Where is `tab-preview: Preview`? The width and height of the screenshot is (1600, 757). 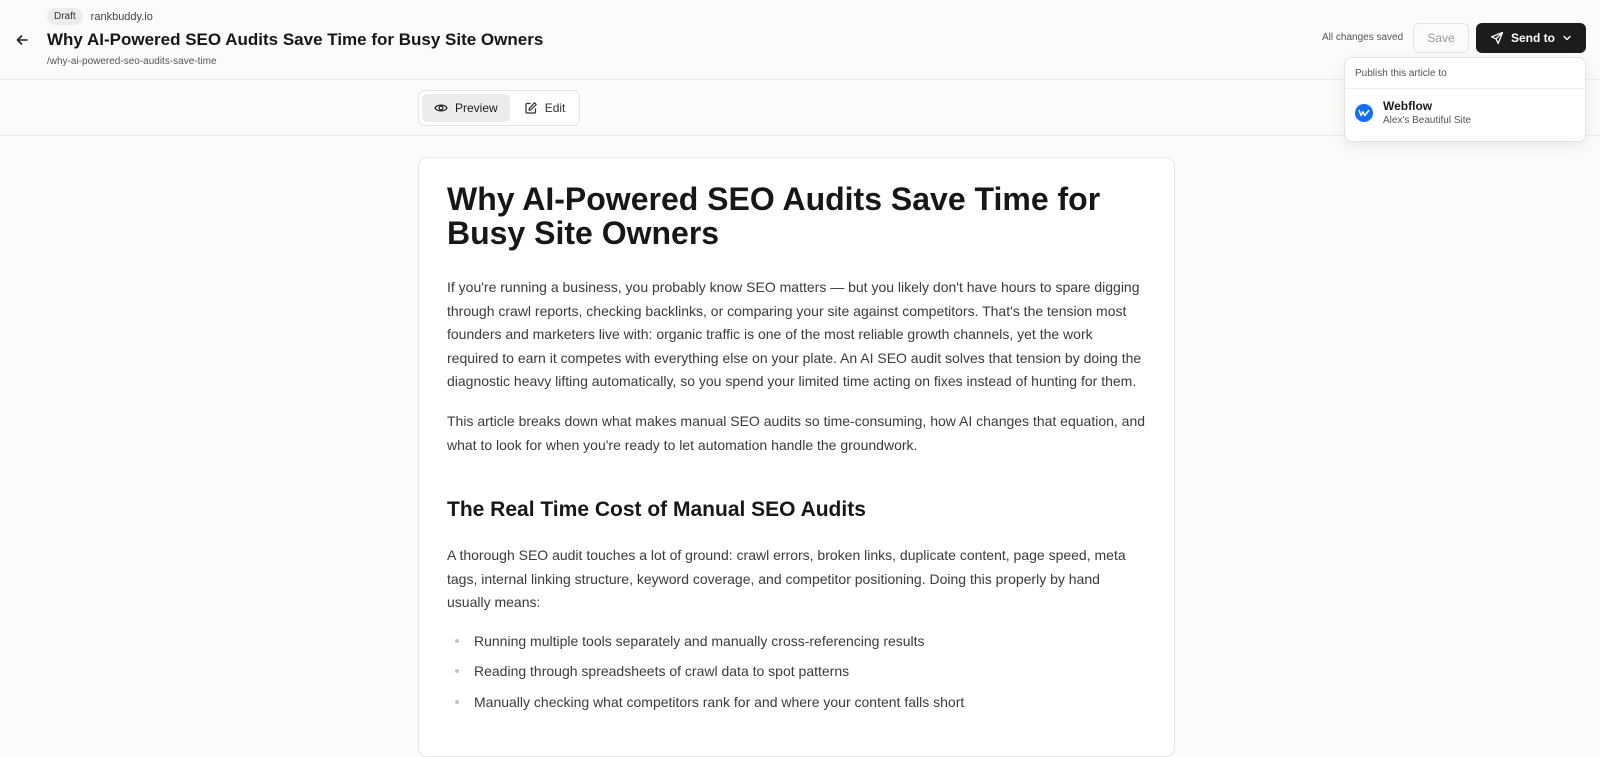
tab-preview: Preview is located at coordinates (466, 108).